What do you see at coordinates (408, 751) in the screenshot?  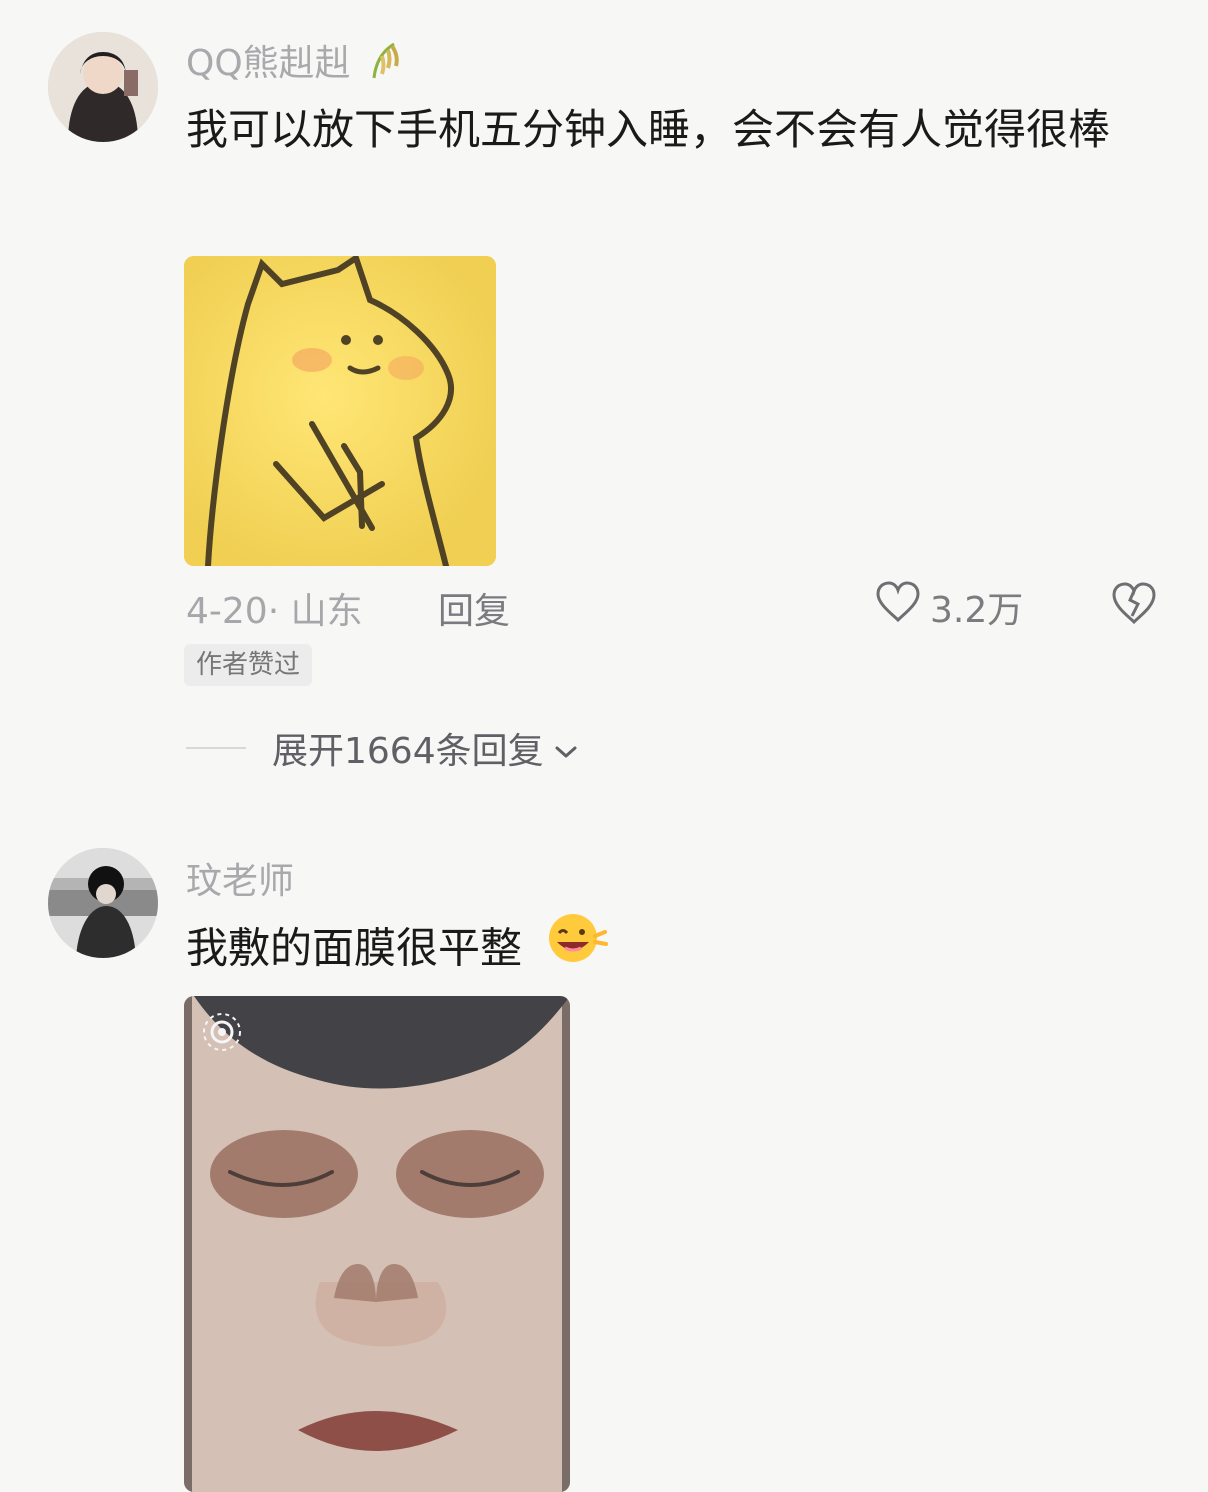 I see `expand-replies-label: 展开1664条回复` at bounding box center [408, 751].